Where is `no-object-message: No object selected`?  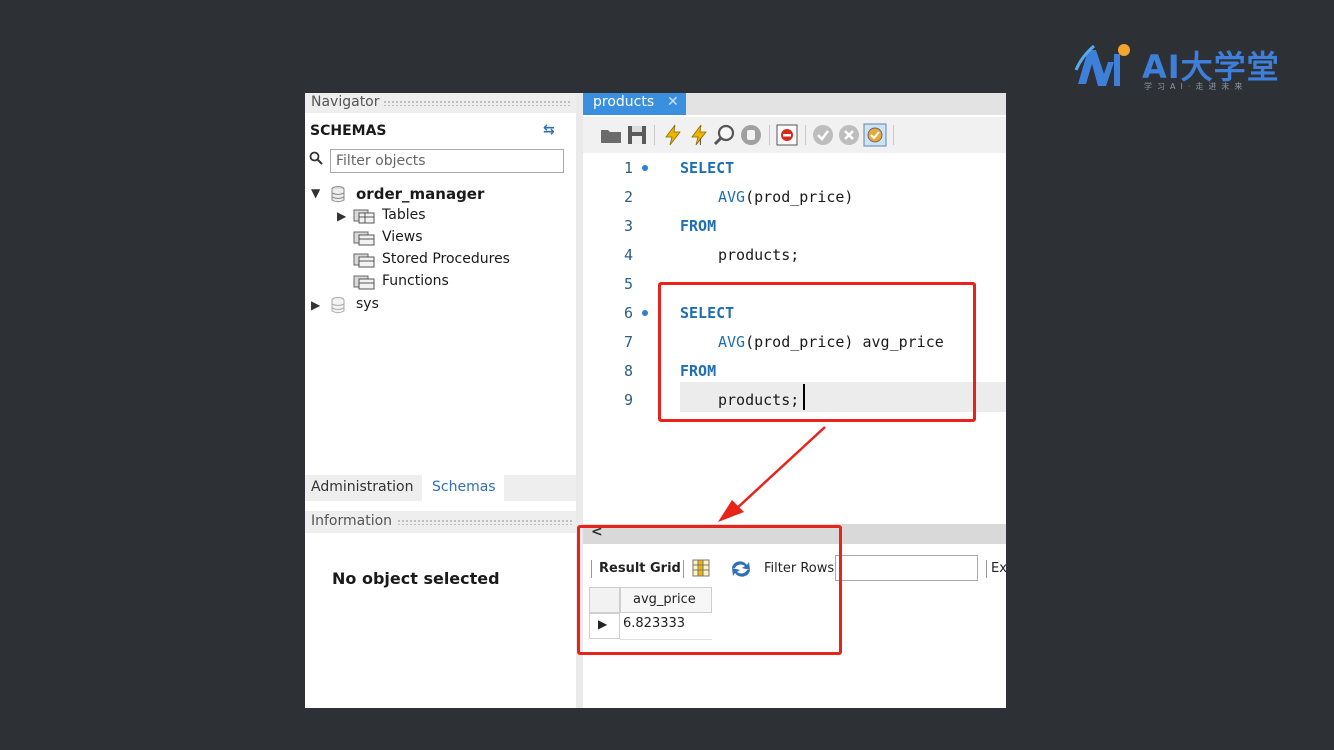 no-object-message: No object selected is located at coordinates (416, 578).